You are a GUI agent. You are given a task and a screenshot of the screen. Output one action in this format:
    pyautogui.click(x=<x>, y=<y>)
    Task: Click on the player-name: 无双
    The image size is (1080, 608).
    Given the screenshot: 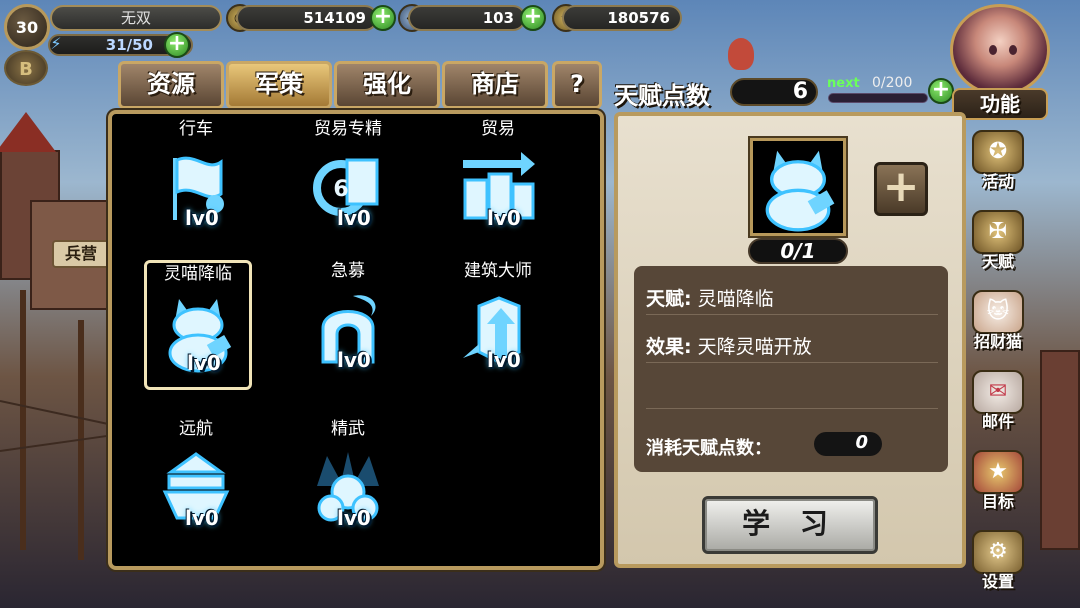 What is the action you would take?
    pyautogui.click(x=136, y=18)
    